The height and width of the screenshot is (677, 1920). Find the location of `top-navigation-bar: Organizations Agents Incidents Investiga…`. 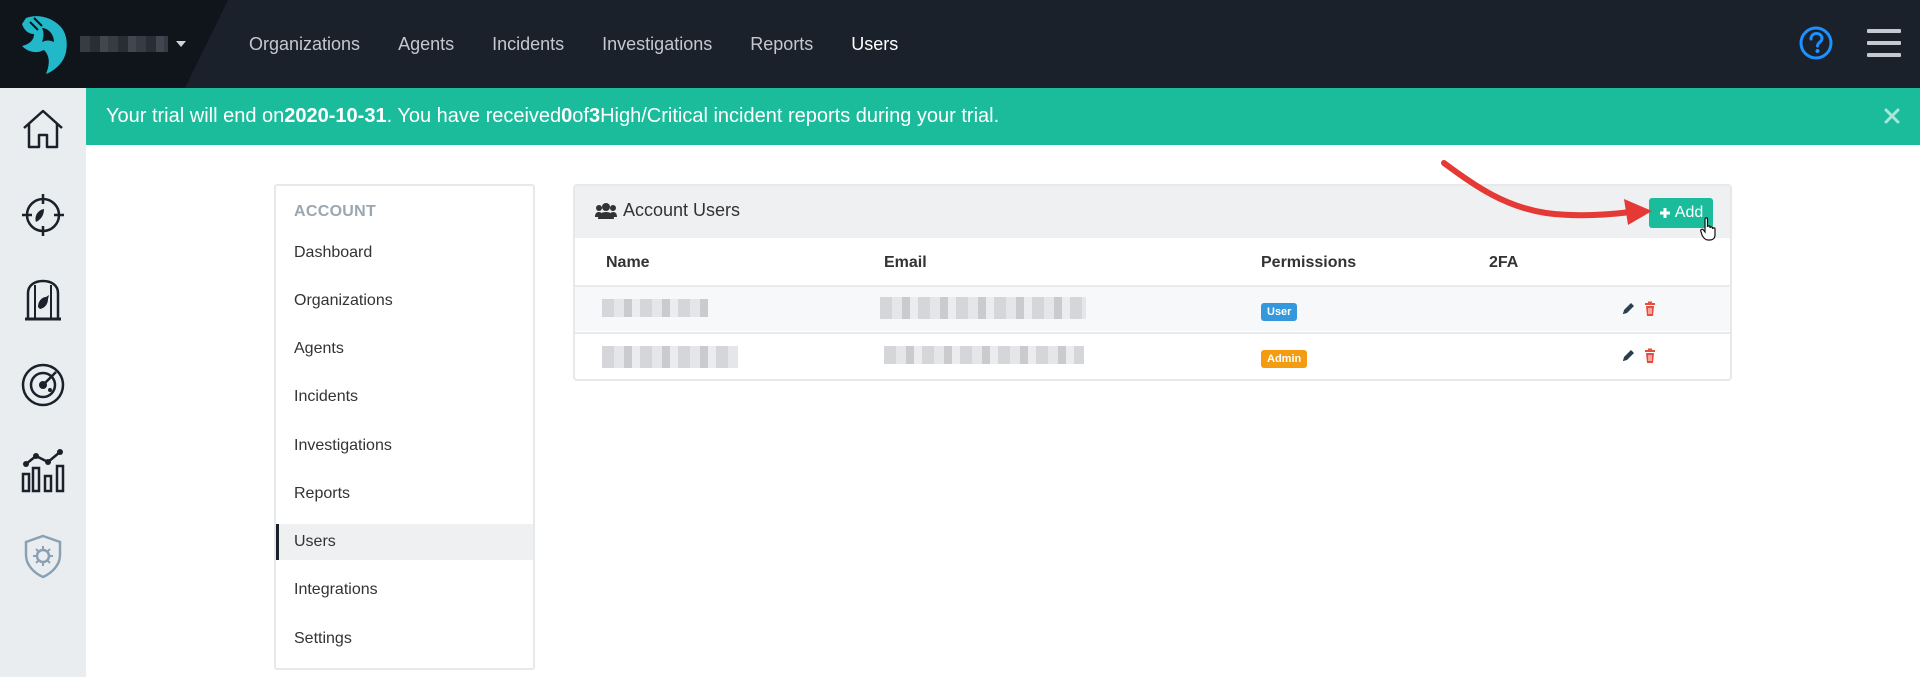

top-navigation-bar: Organizations Agents Incidents Investiga… is located at coordinates (960, 44).